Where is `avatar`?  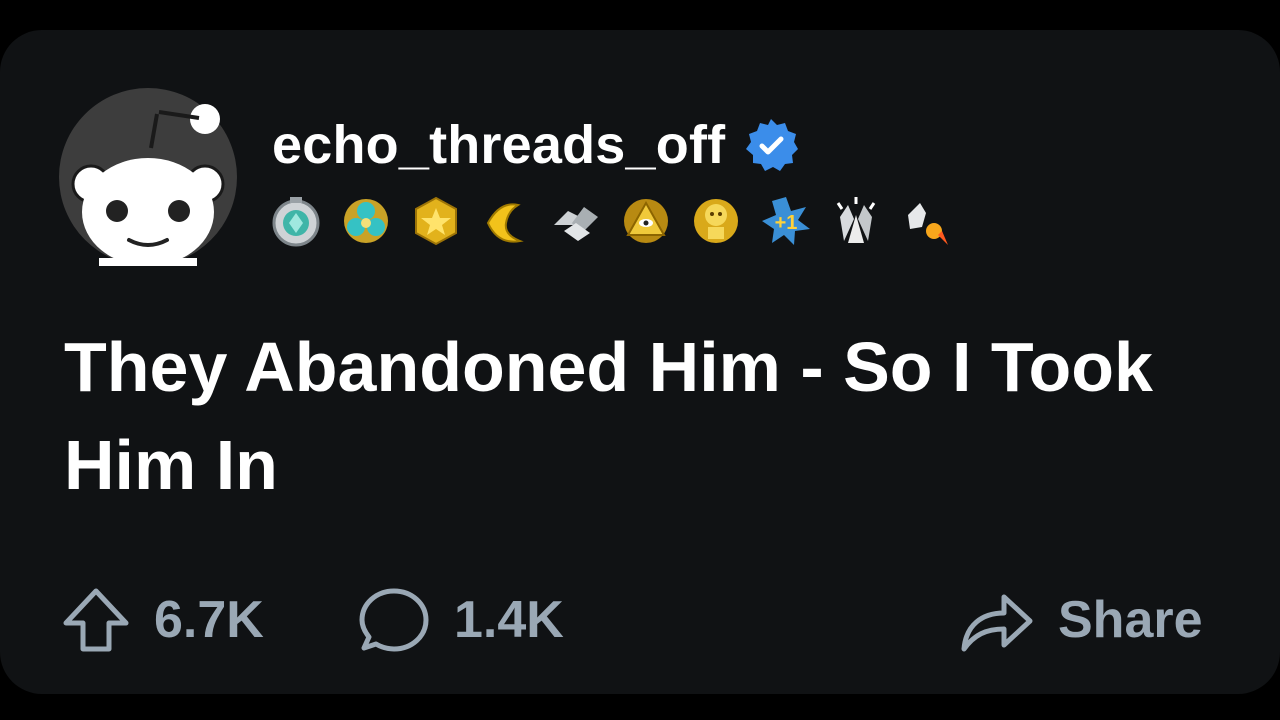
avatar is located at coordinates (148, 177).